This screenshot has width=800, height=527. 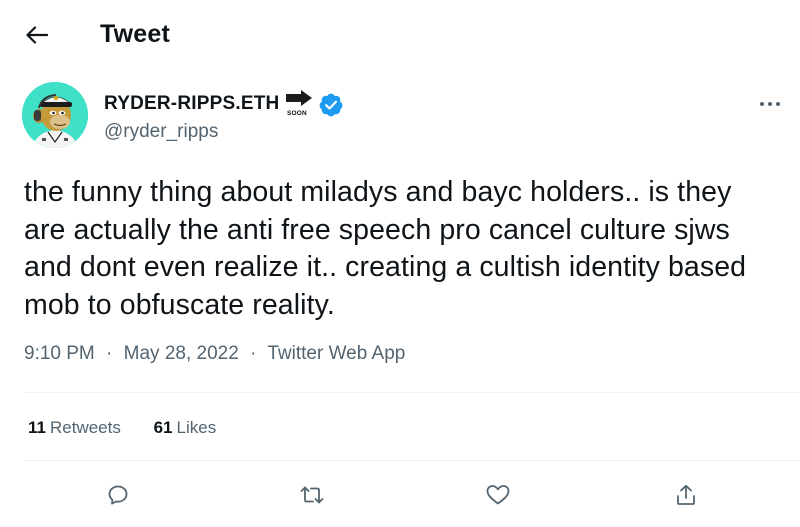 What do you see at coordinates (400, 495) in the screenshot?
I see `action-bar` at bounding box center [400, 495].